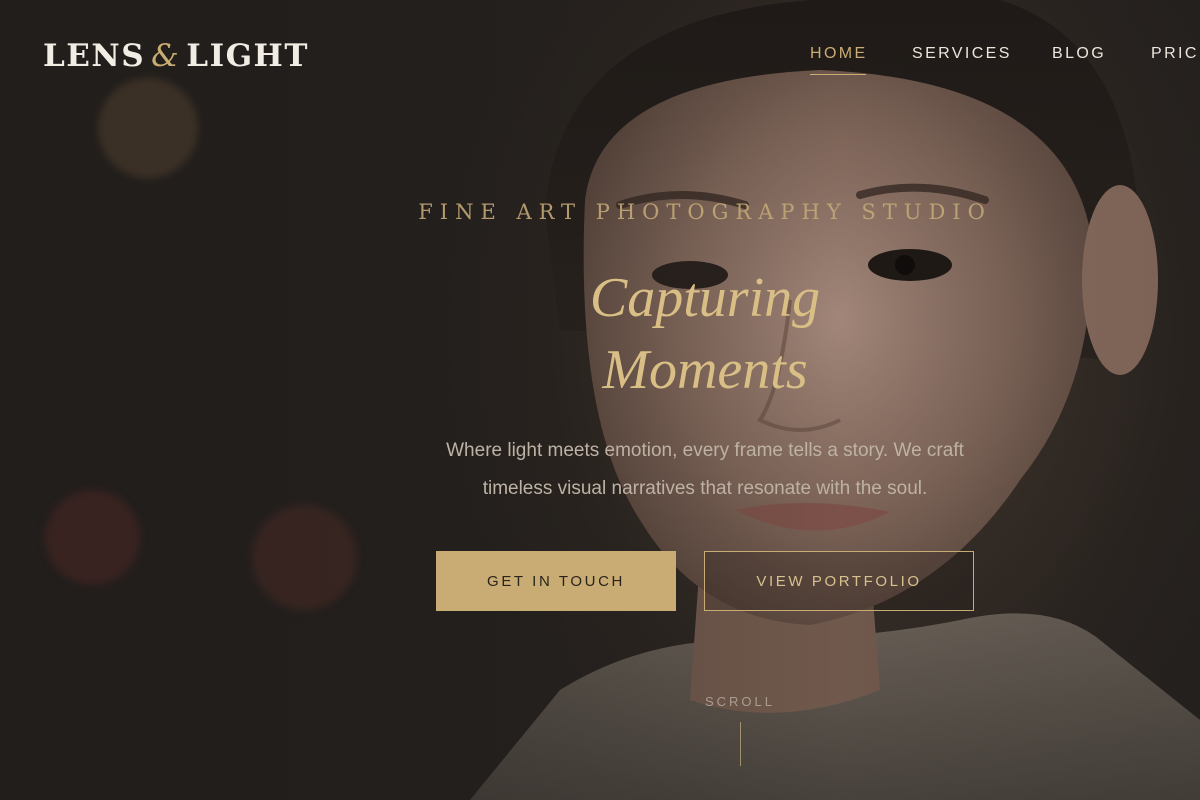 The height and width of the screenshot is (800, 1200). Describe the element at coordinates (838, 74) in the screenshot. I see `active-nav-indicator` at that location.